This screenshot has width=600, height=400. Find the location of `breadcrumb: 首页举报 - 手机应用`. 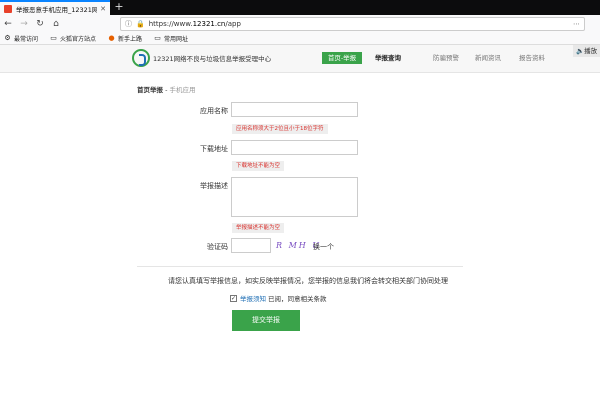

breadcrumb: 首页举报 - 手机应用 is located at coordinates (166, 90).